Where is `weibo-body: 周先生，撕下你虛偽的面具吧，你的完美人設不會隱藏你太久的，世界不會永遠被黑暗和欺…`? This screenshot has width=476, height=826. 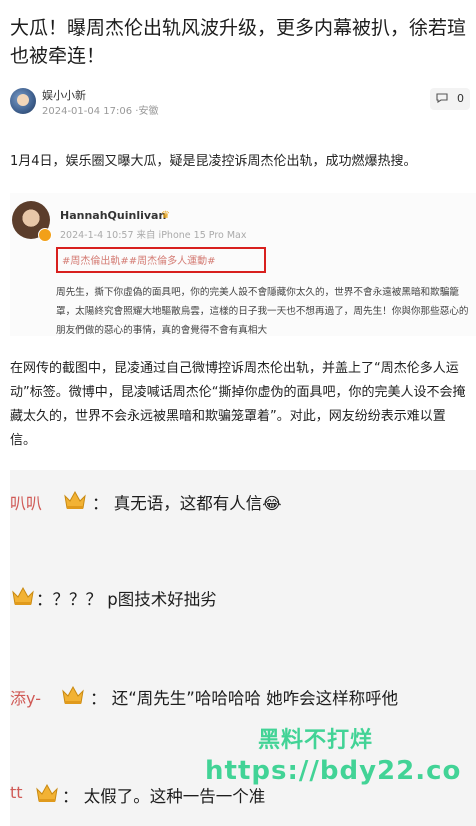 weibo-body: 周先生，撕下你虛偽的面具吧，你的完美人設不會隱藏你太久的，世界不會永遠被黑暗和欺… is located at coordinates (262, 311).